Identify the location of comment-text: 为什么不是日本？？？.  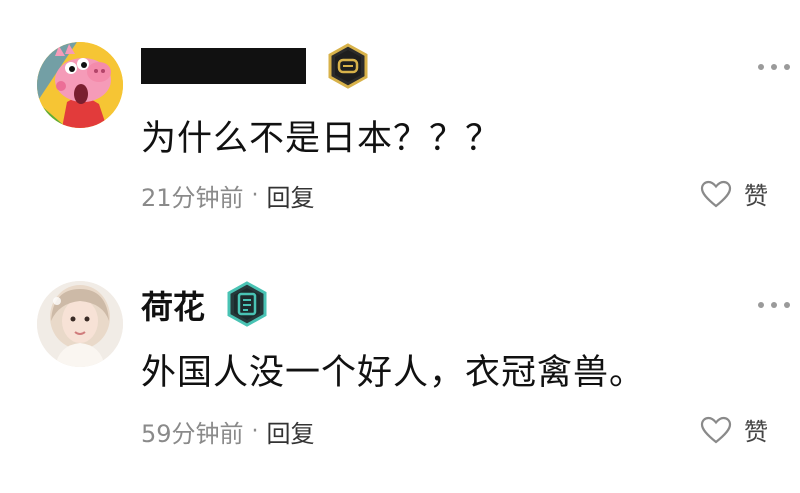
(321, 139).